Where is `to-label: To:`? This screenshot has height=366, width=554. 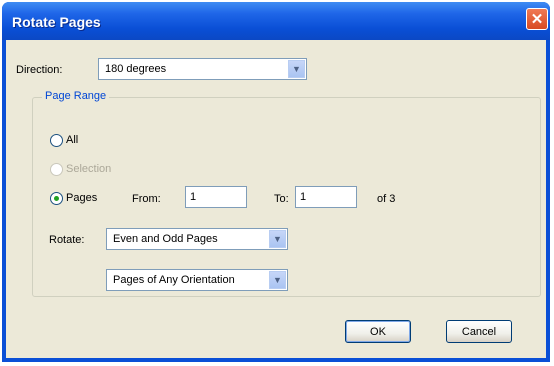
to-label: To: is located at coordinates (281, 199).